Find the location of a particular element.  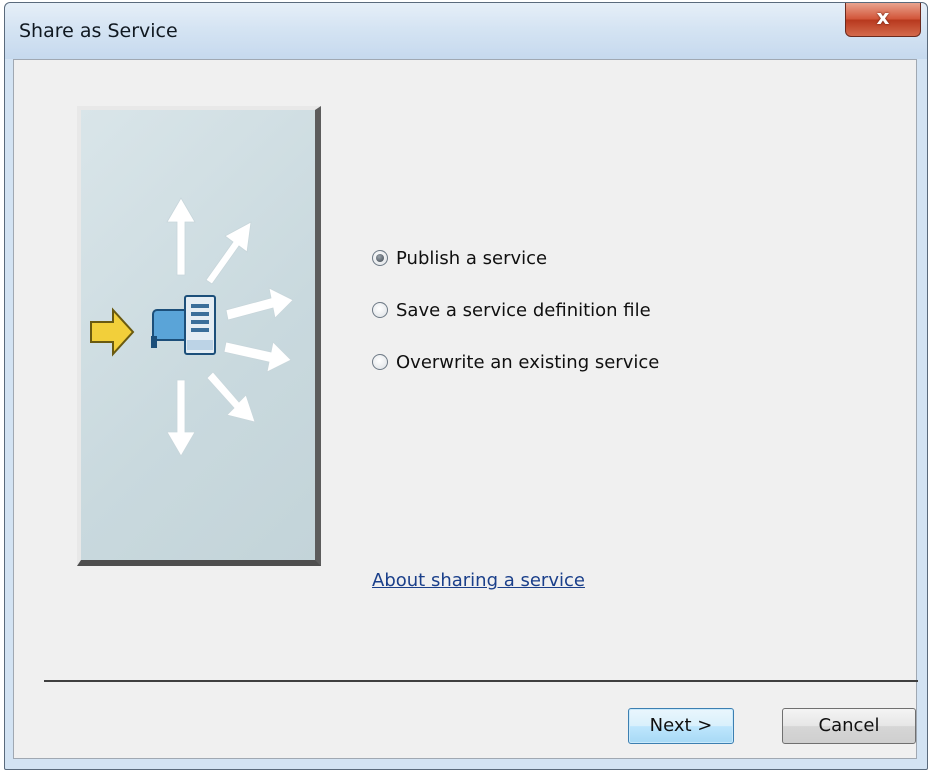

window-title: Share as Service is located at coordinates (98, 31).